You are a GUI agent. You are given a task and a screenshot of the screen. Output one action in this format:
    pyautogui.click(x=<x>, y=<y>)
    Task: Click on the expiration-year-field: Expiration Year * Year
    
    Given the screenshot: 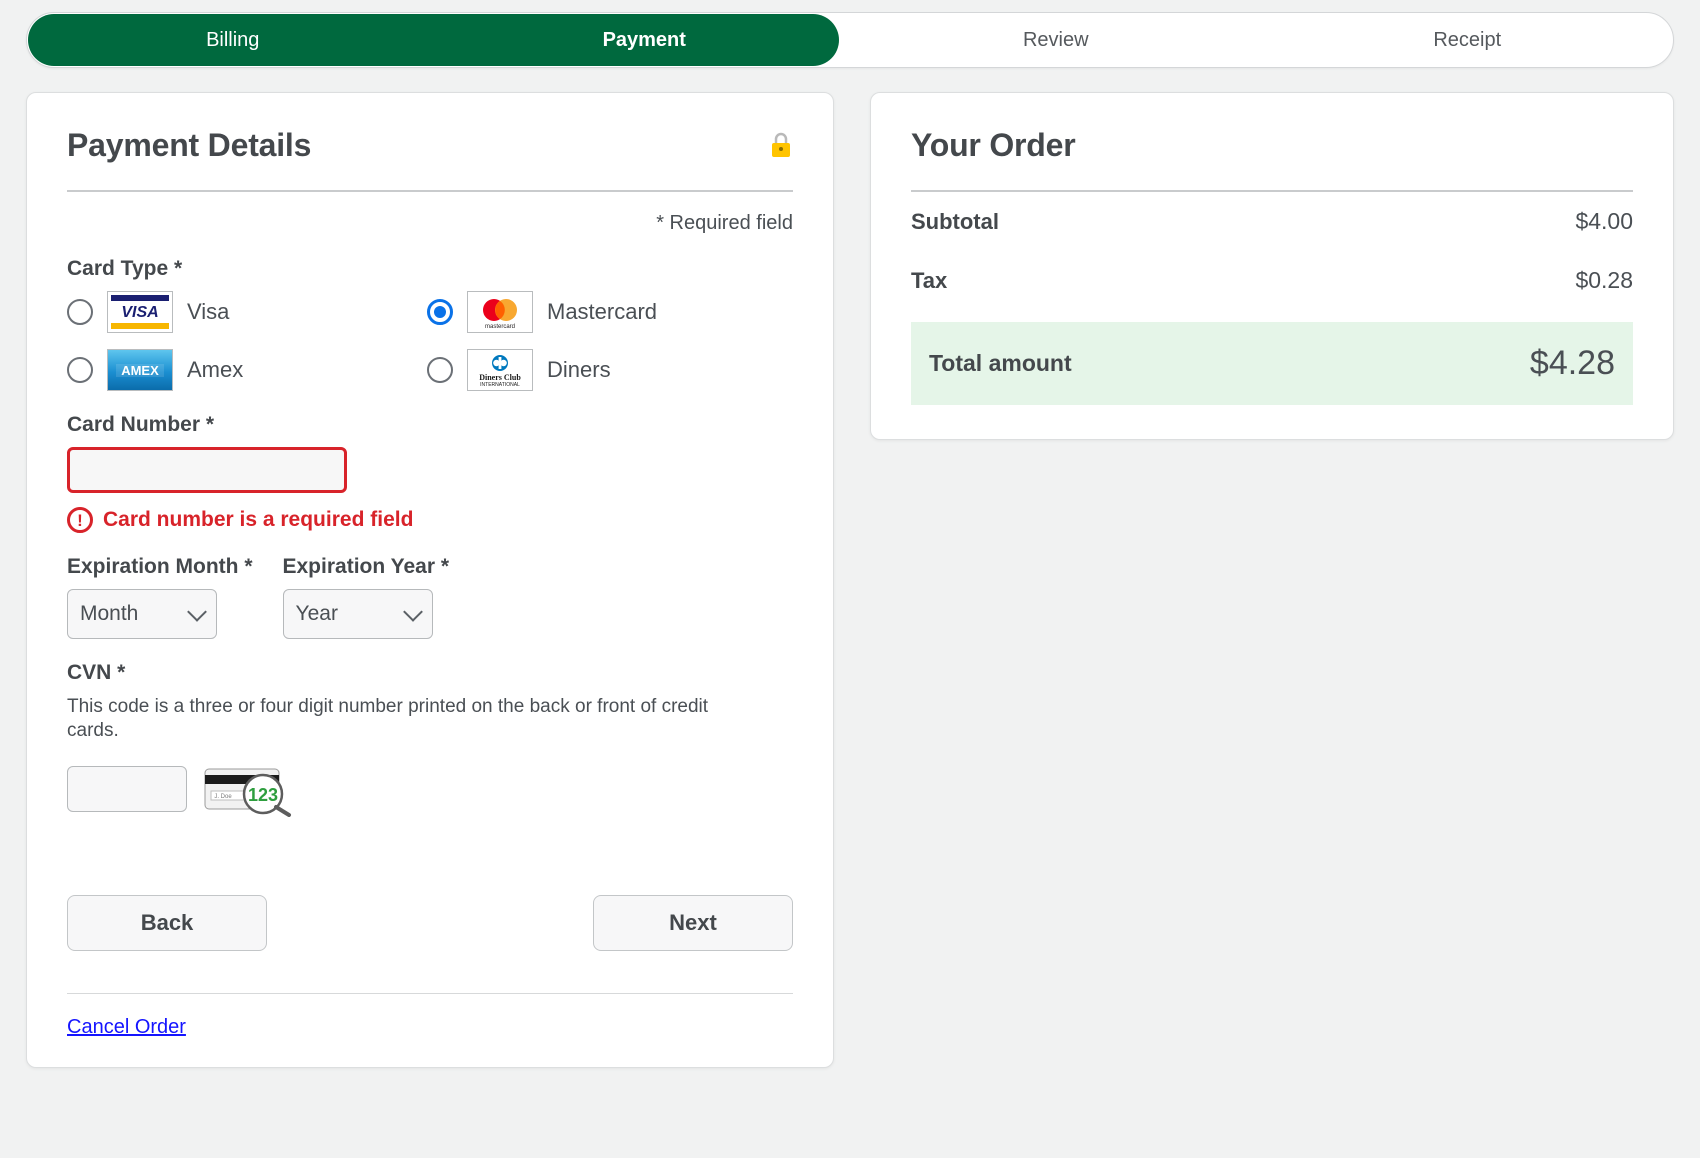 What is the action you would take?
    pyautogui.click(x=366, y=597)
    